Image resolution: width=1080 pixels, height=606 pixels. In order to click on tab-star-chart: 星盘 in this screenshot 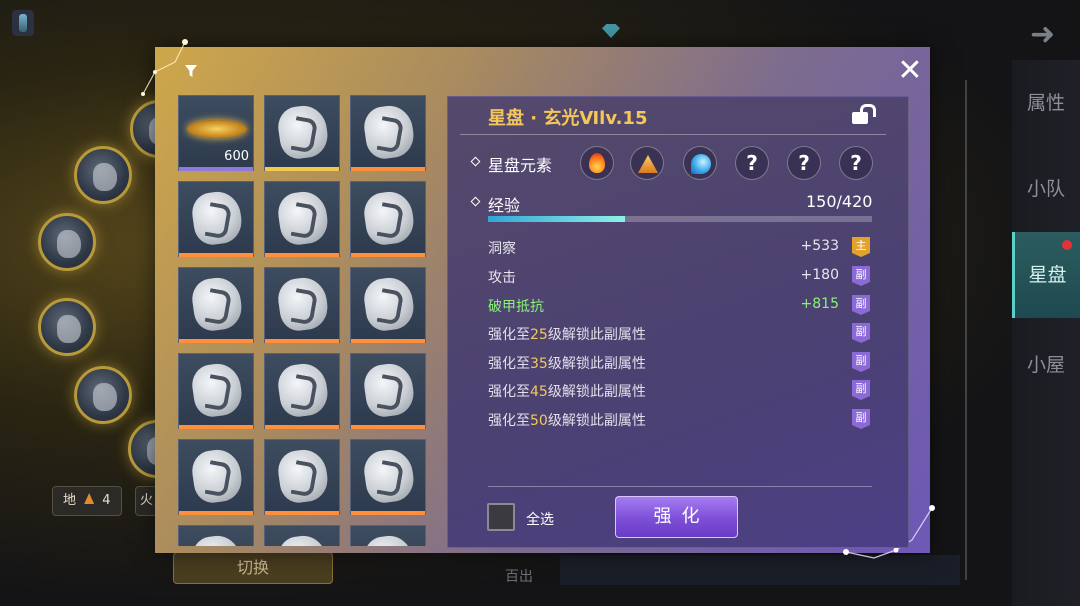, I will do `click(1046, 275)`.